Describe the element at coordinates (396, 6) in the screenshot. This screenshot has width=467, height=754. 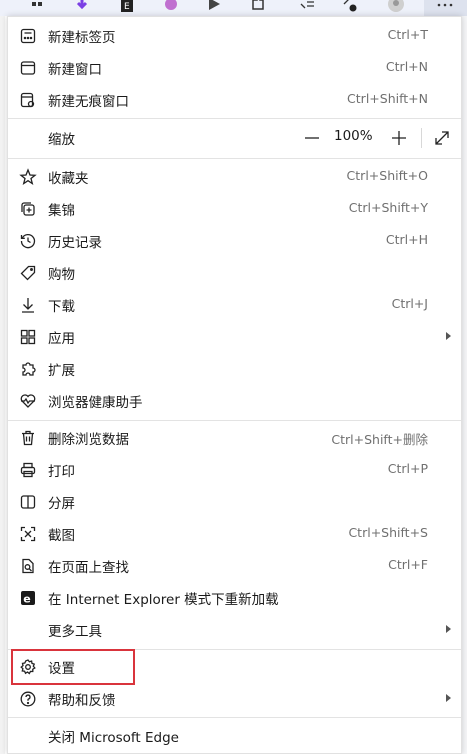
I see `profile-avatar-icon` at that location.